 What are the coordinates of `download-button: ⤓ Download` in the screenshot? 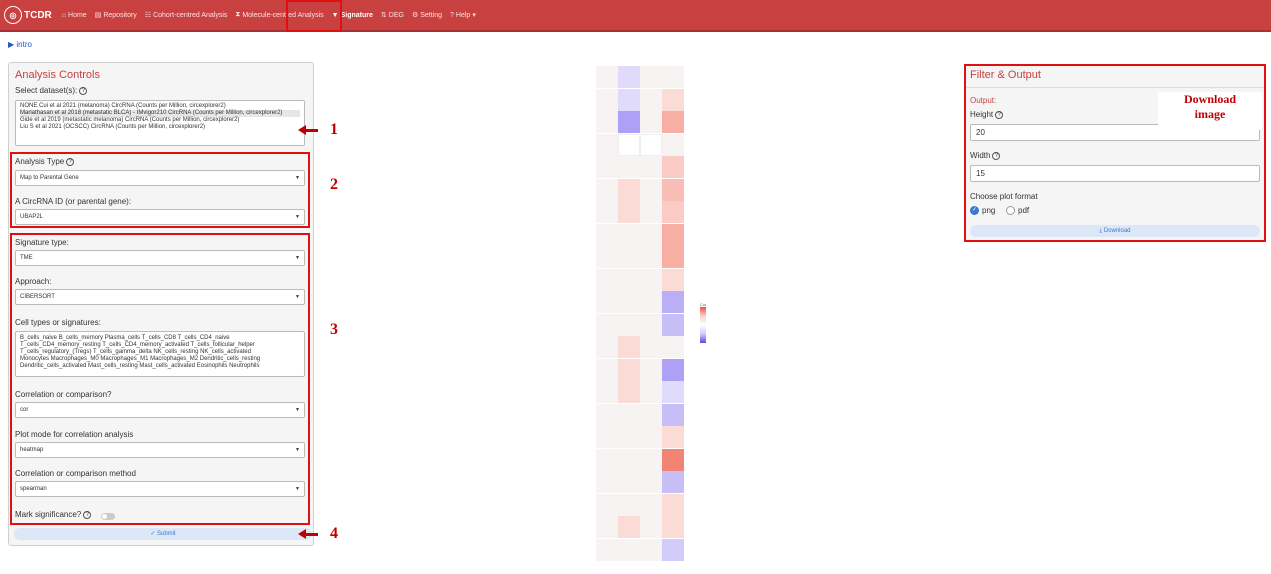 It's located at (1115, 231).